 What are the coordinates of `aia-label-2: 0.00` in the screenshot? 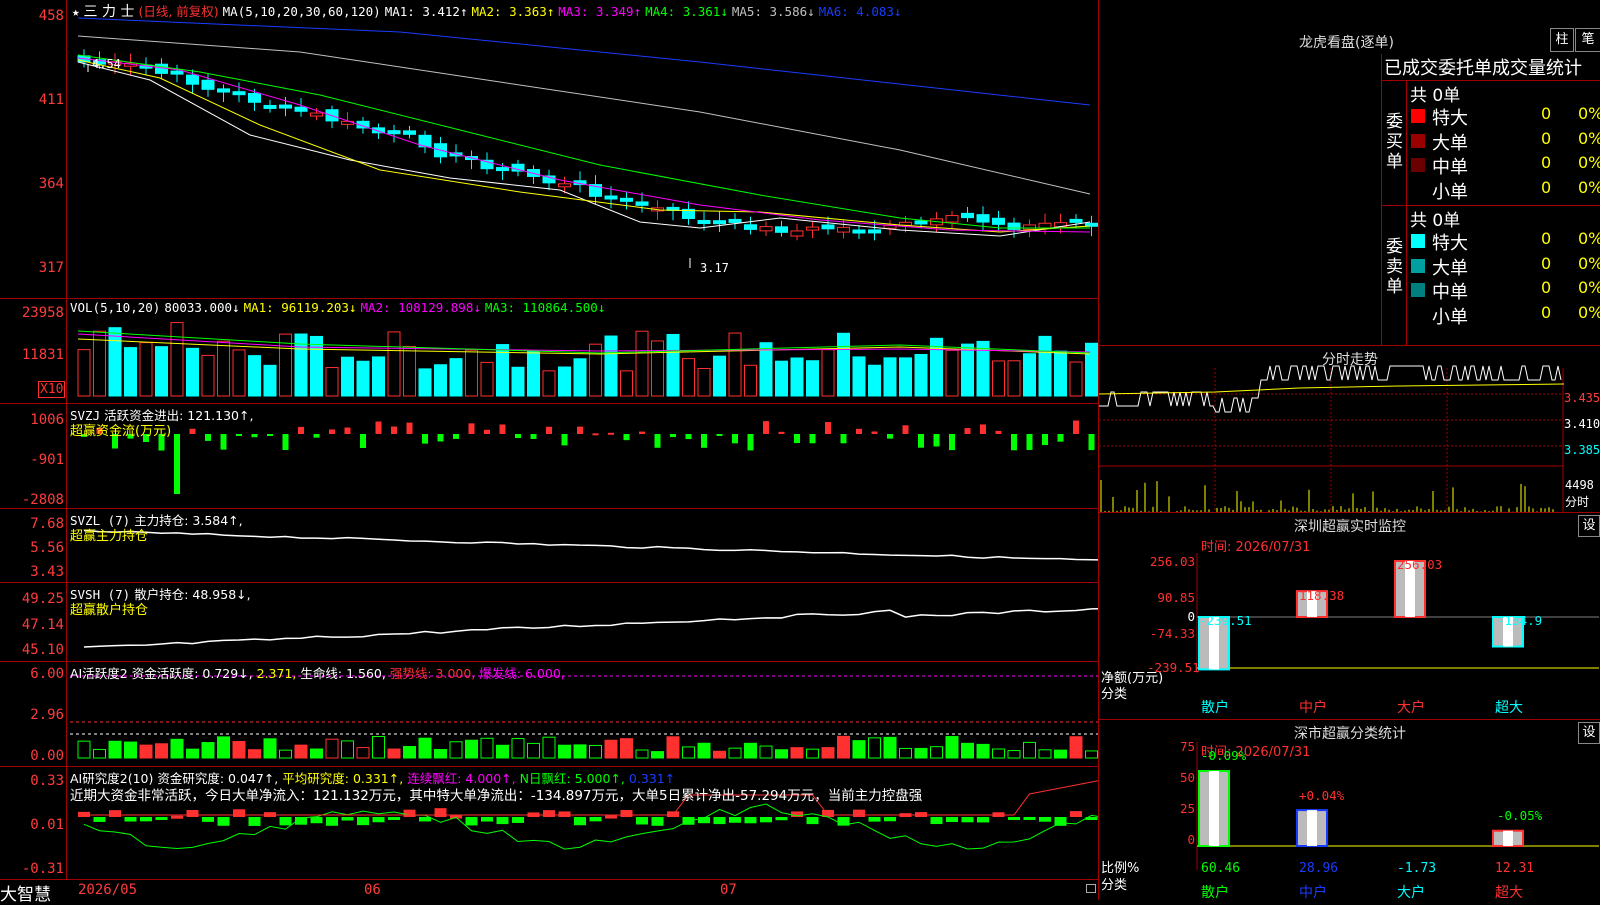 It's located at (47, 756).